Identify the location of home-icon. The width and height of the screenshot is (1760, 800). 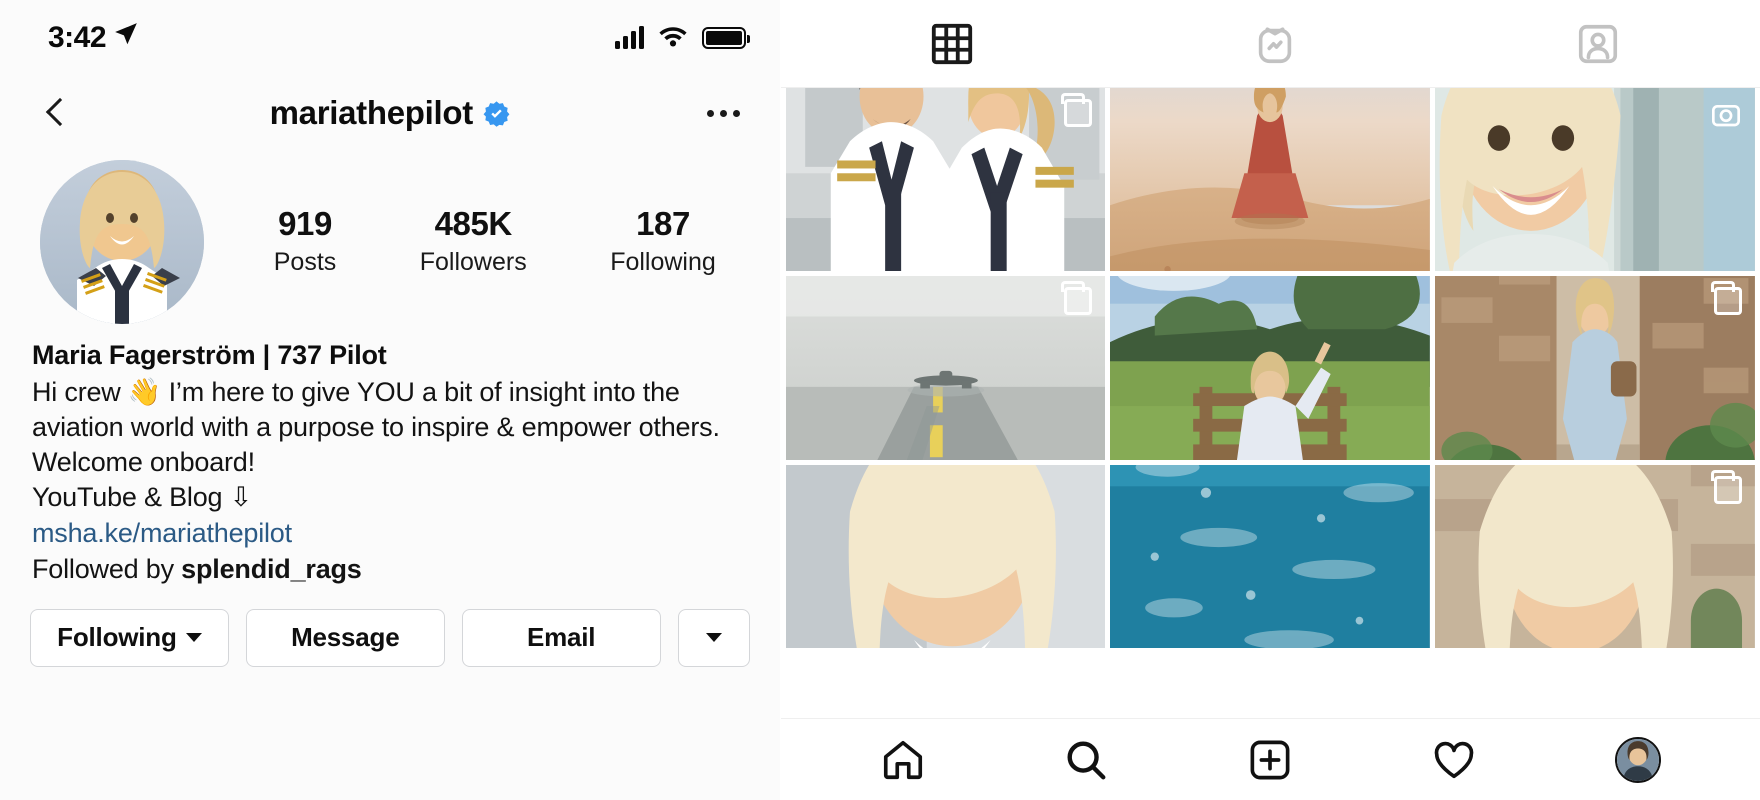
(903, 760).